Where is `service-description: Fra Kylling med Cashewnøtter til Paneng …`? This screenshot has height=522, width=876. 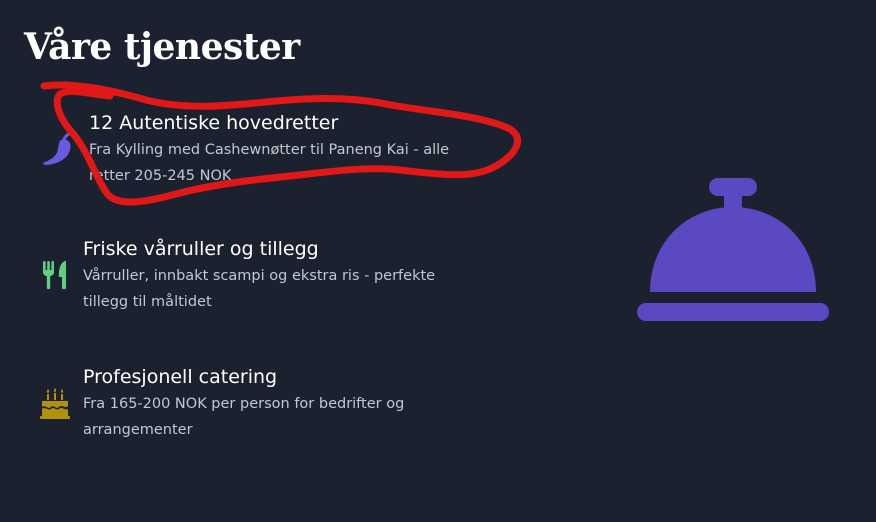
service-description: Fra Kylling med Cashewnøtter til Paneng … is located at coordinates (269, 163).